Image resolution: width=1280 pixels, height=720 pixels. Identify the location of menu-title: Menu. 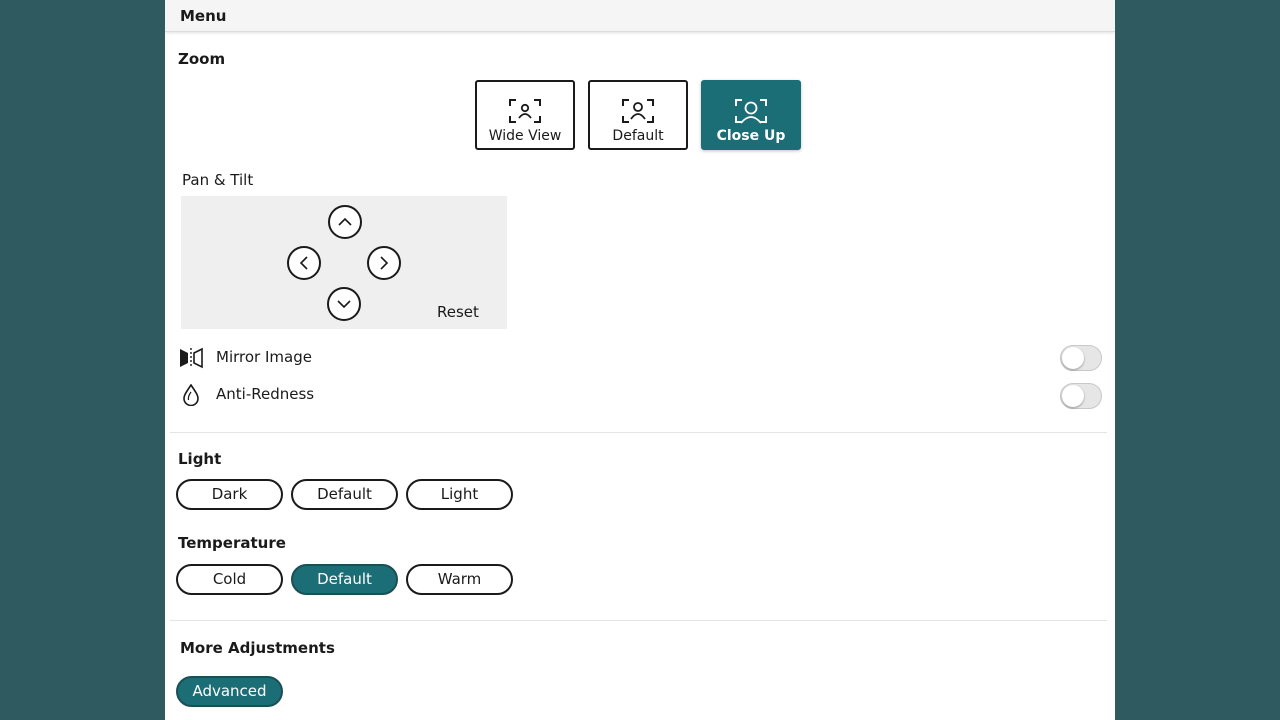
(203, 16).